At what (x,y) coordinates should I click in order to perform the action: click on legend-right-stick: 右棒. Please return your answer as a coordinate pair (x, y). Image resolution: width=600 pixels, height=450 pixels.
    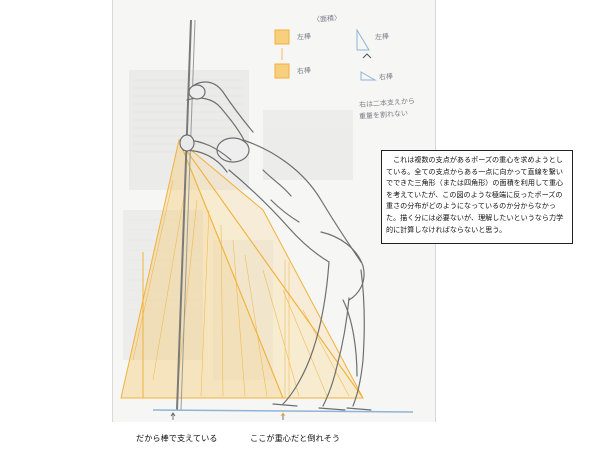
    Looking at the image, I should click on (386, 77).